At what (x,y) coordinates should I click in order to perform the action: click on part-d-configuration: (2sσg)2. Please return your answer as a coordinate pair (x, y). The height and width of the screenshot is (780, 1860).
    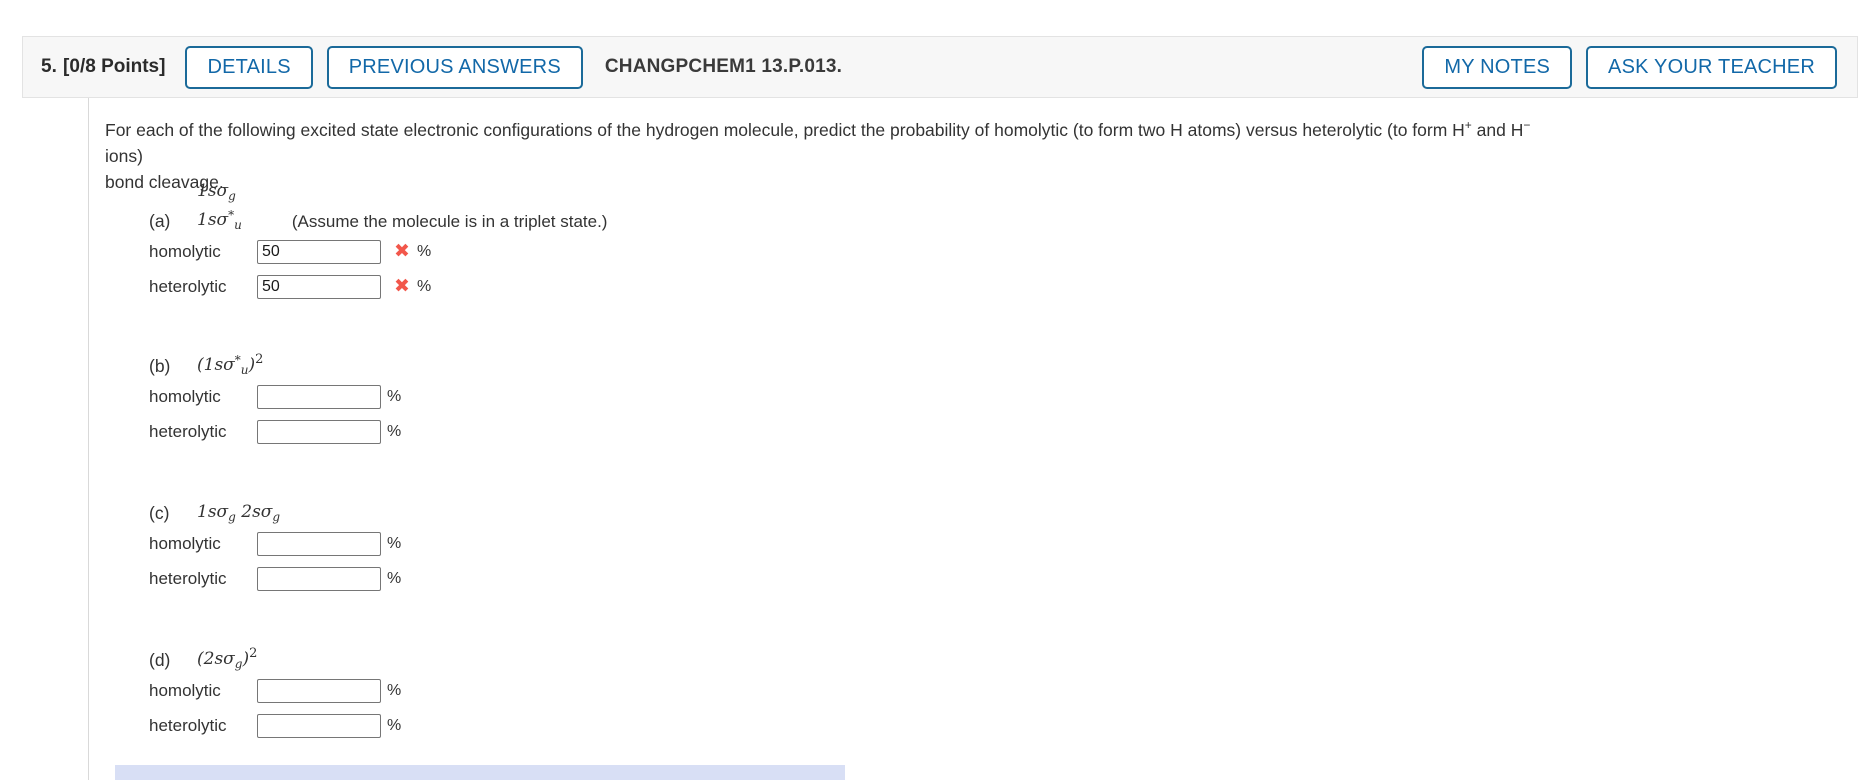
    Looking at the image, I should click on (227, 658).